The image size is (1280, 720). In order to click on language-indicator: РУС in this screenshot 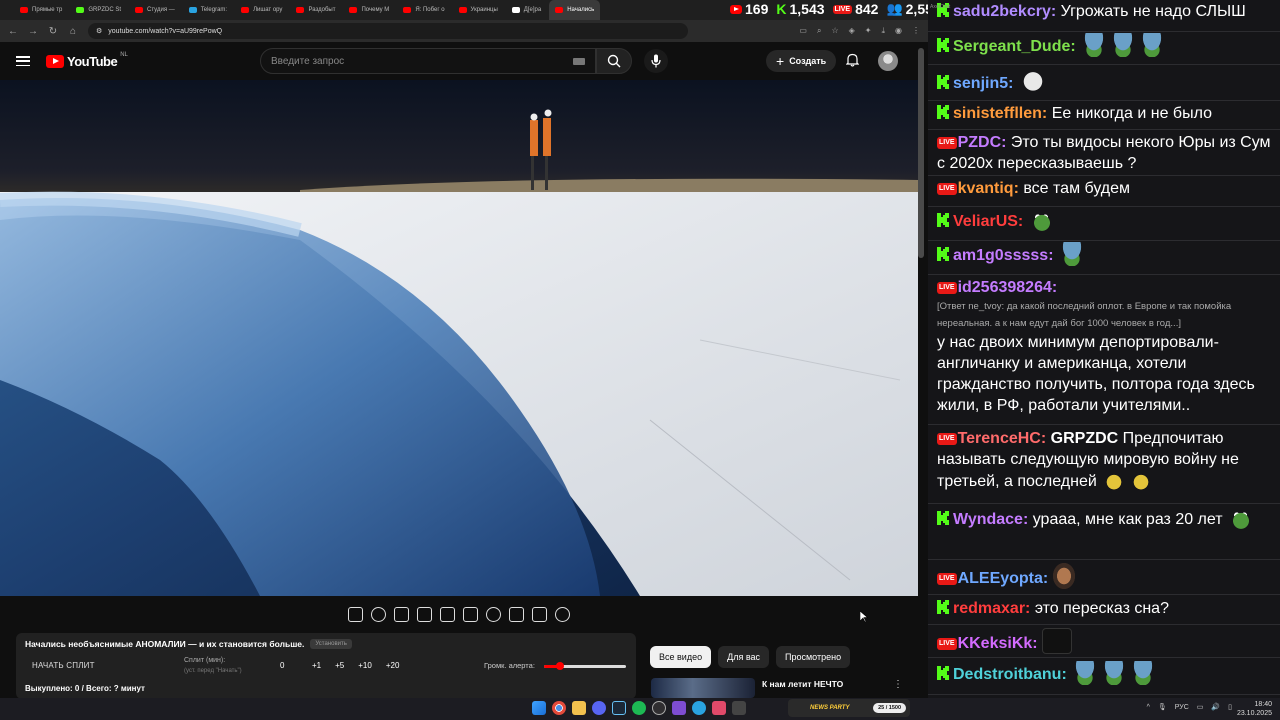, I will do `click(1182, 707)`.